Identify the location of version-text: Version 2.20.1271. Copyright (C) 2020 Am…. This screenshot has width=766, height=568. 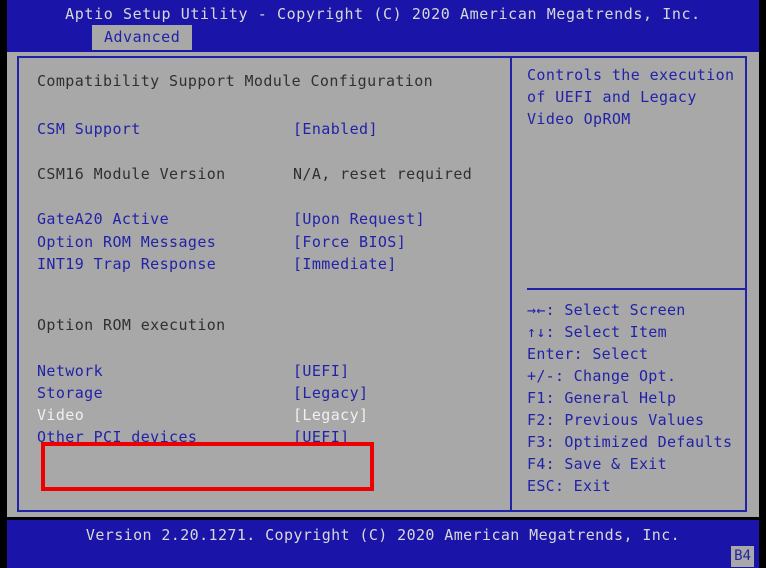
(383, 535).